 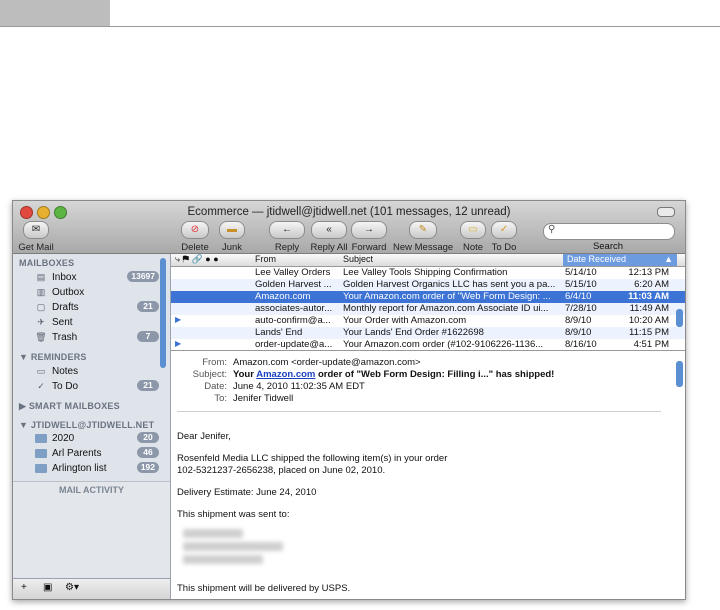 I want to click on unread-badge: 13697, so click(x=143, y=276).